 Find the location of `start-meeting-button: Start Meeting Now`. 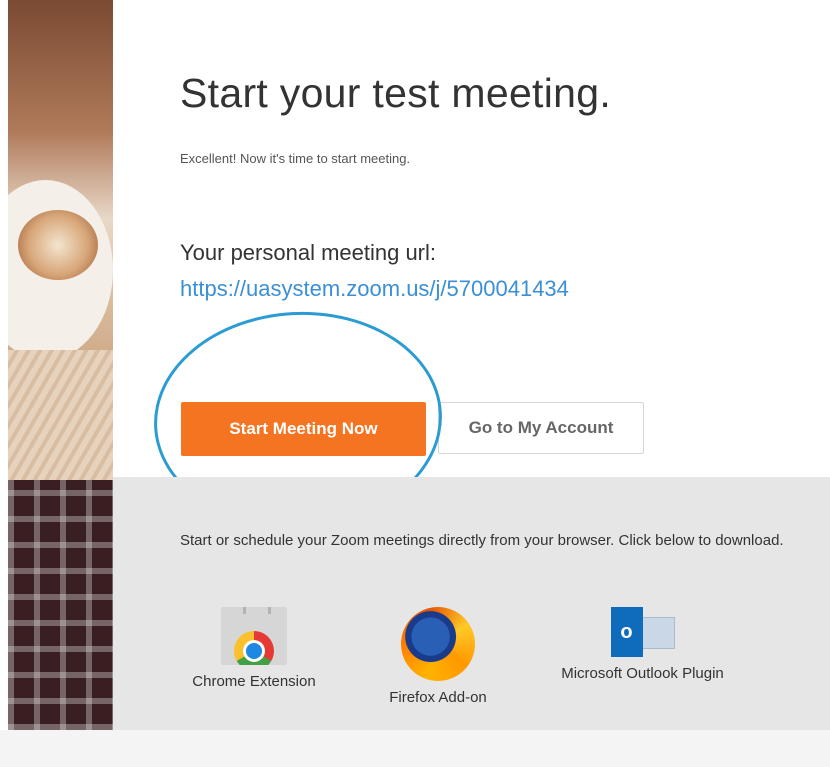

start-meeting-button: Start Meeting Now is located at coordinates (303, 429).